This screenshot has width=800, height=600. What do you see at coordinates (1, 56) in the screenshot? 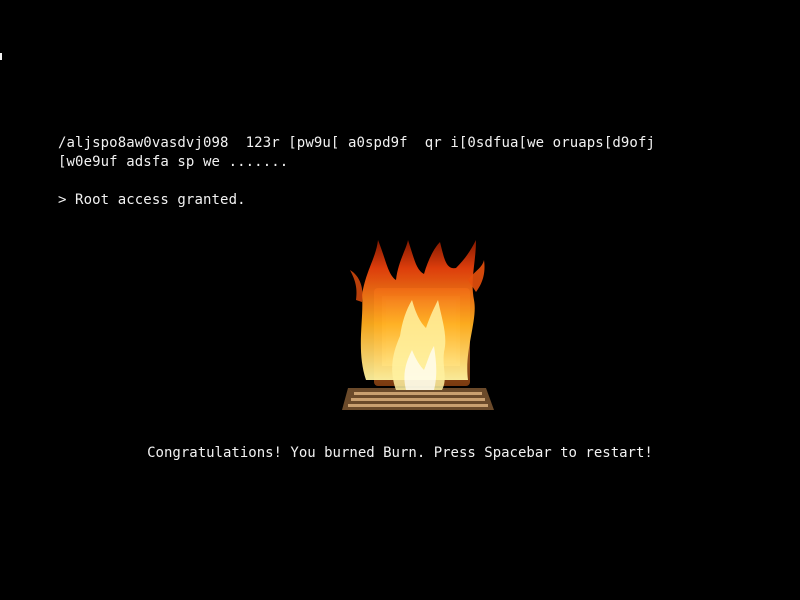
I see `text-cursor` at bounding box center [1, 56].